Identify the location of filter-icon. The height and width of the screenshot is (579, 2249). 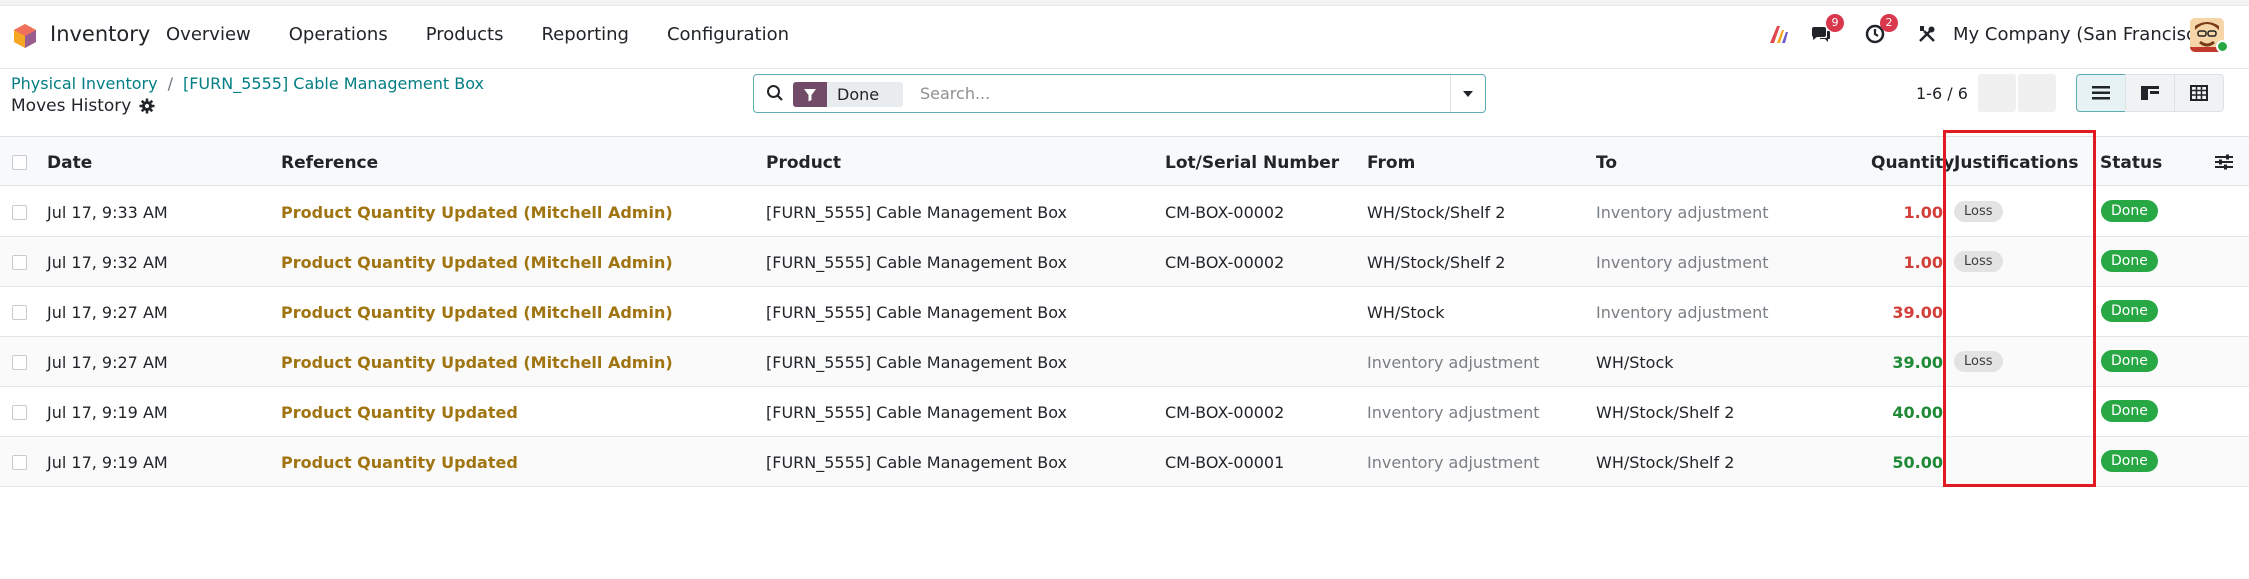
(810, 94).